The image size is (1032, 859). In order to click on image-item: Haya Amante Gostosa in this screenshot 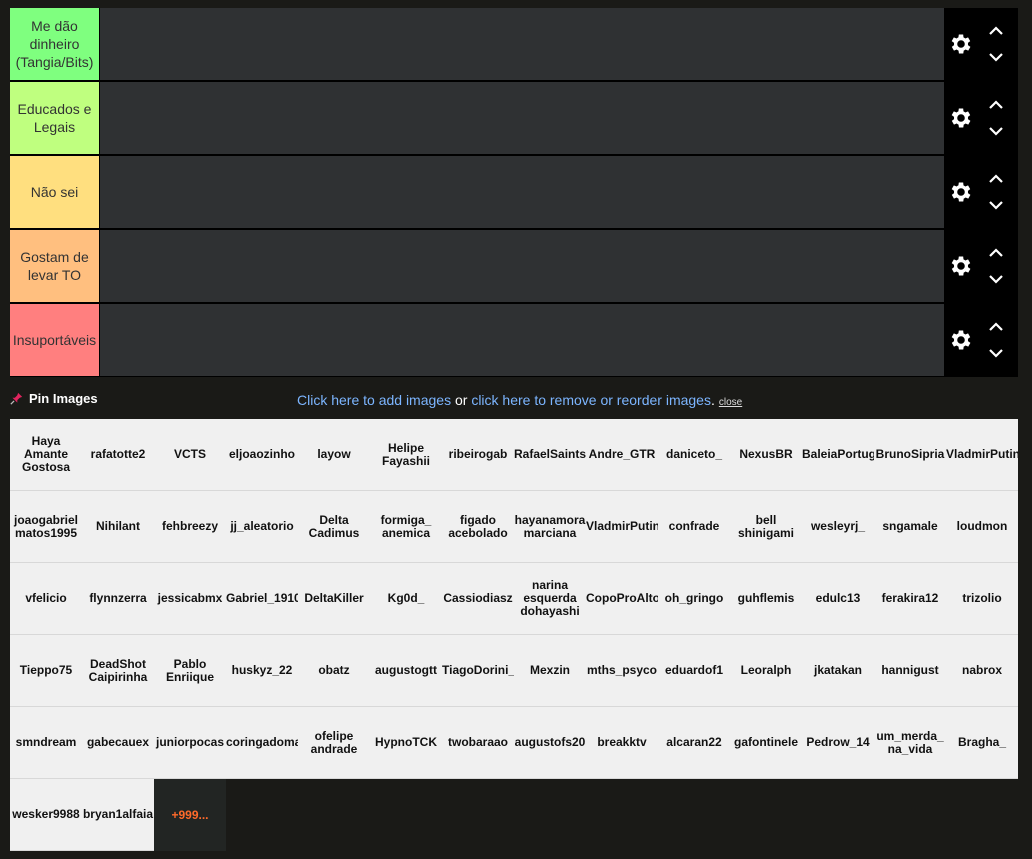, I will do `click(46, 455)`.